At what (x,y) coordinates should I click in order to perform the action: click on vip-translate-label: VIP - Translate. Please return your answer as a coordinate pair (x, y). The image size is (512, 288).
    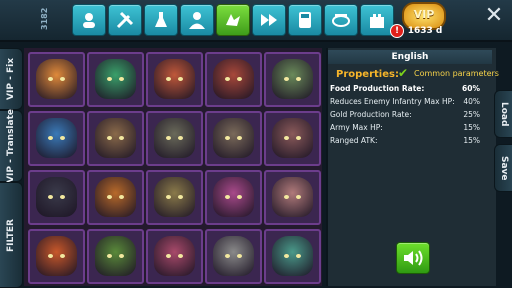
    Looking at the image, I should click on (11, 146).